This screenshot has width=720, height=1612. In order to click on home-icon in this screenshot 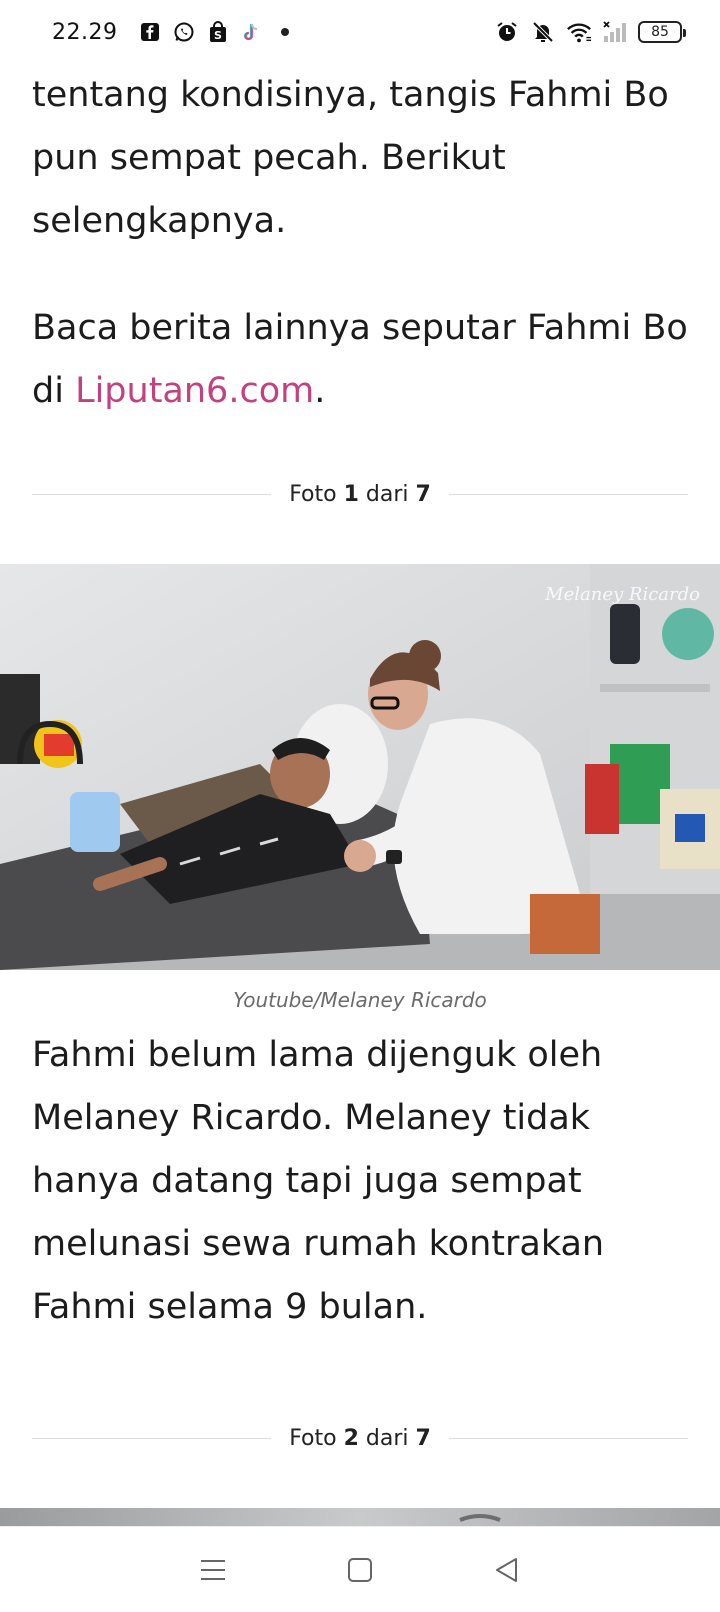, I will do `click(360, 1570)`.